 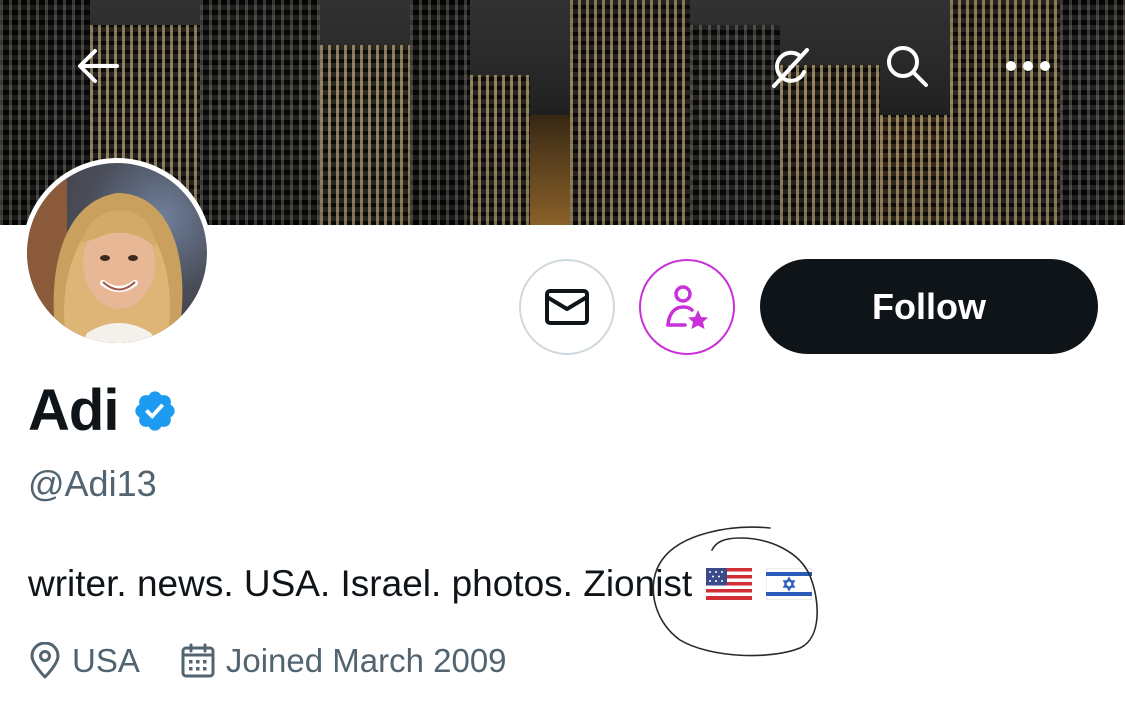 I want to click on display-name: Adi, so click(x=73, y=410).